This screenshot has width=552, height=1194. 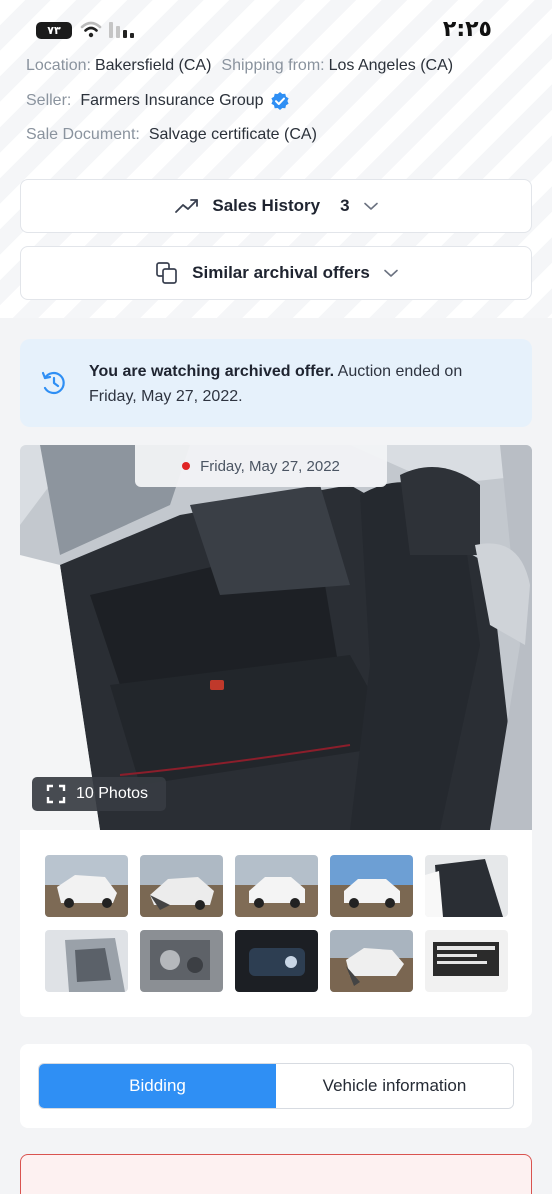 What do you see at coordinates (279, 101) in the screenshot?
I see `verified-badge-icon` at bounding box center [279, 101].